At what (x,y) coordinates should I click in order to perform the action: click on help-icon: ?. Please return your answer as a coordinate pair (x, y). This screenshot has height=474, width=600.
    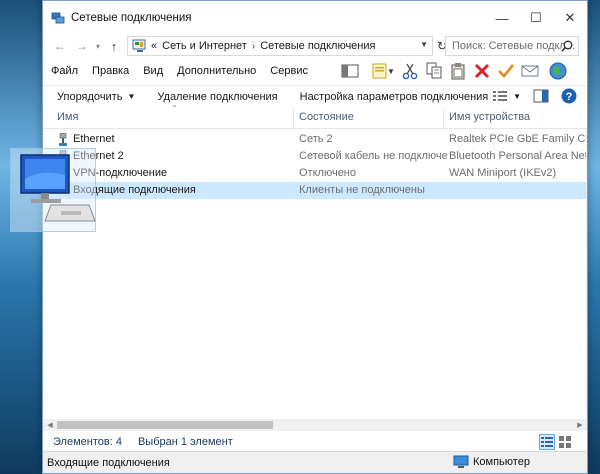
    Looking at the image, I should click on (569, 96).